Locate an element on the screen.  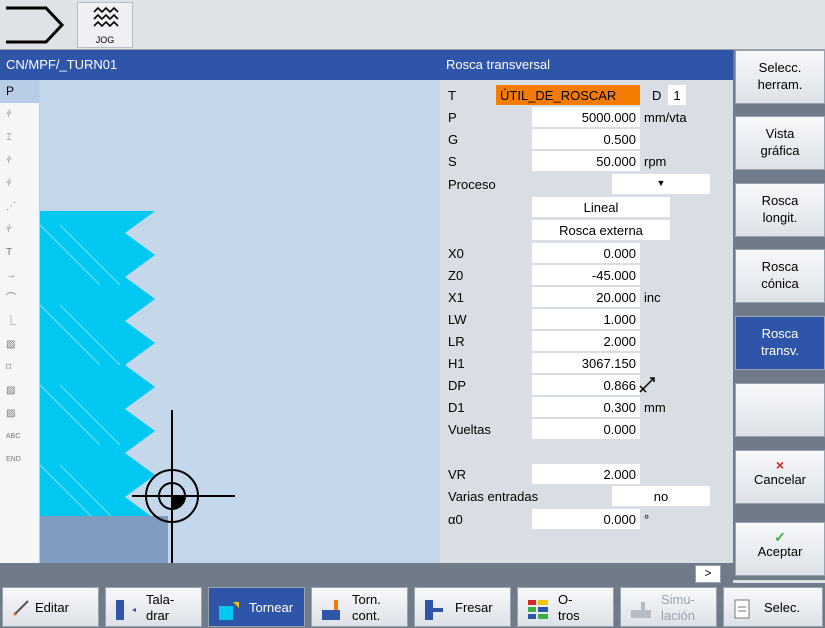
thread-step-icon-3: ⫩ is located at coordinates (19, 183).